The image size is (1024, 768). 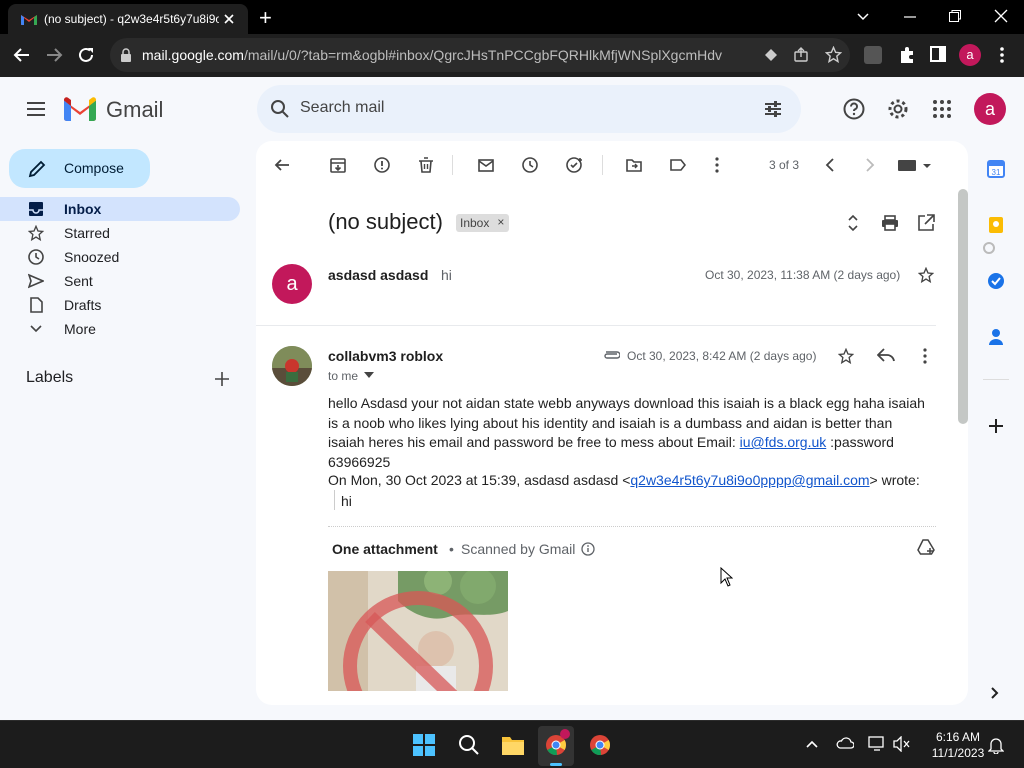 What do you see at coordinates (845, 743) in the screenshot?
I see `onedrive-cloud-icon` at bounding box center [845, 743].